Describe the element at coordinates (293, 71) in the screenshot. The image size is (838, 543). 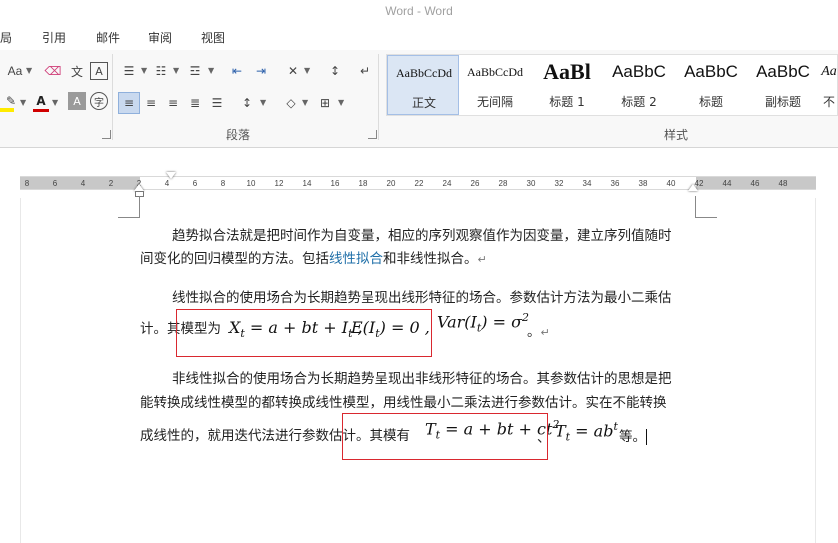
I see `chinese-layout-icon: ✕` at that location.